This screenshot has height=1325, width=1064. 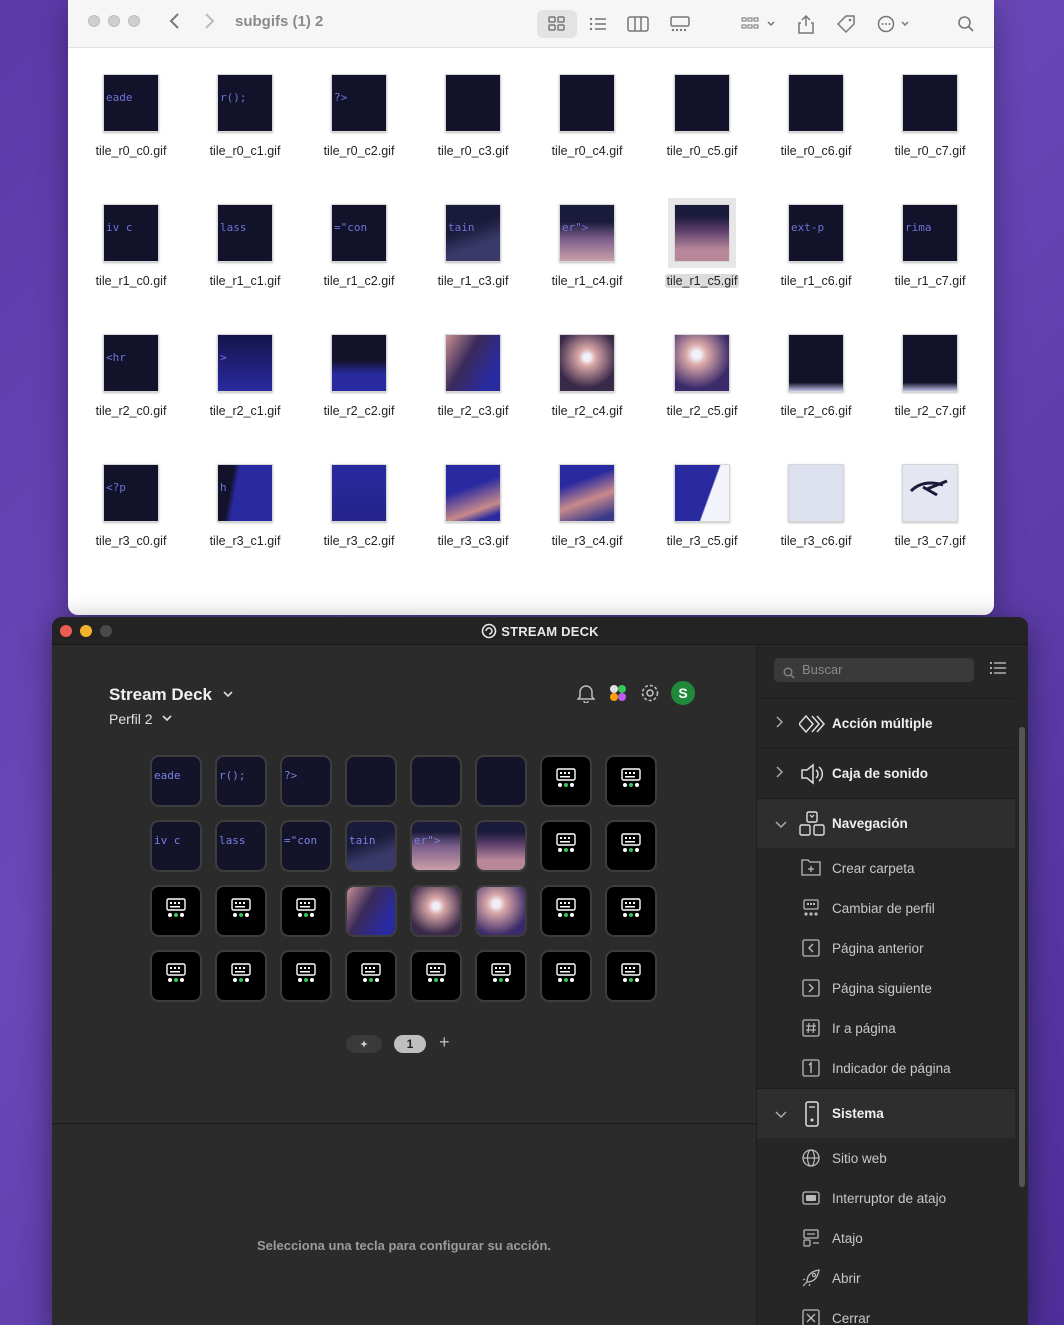 I want to click on column-view-icon, so click(x=638, y=24).